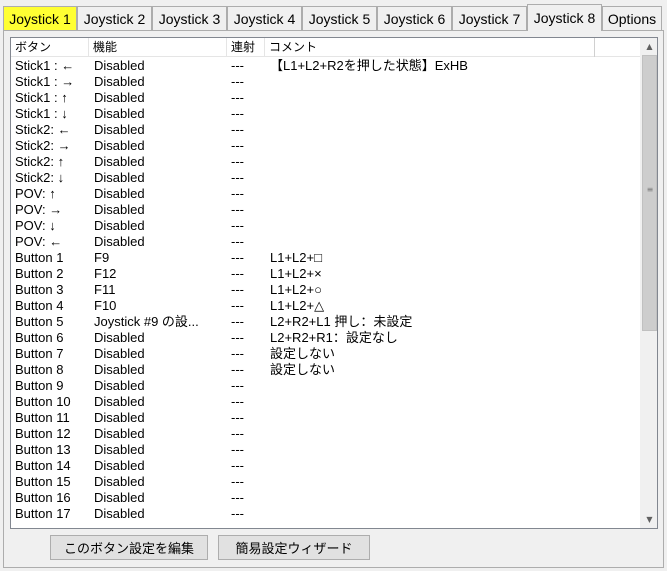 The width and height of the screenshot is (667, 571). Describe the element at coordinates (158, 47) in the screenshot. I see `column-header-function: 機能` at that location.